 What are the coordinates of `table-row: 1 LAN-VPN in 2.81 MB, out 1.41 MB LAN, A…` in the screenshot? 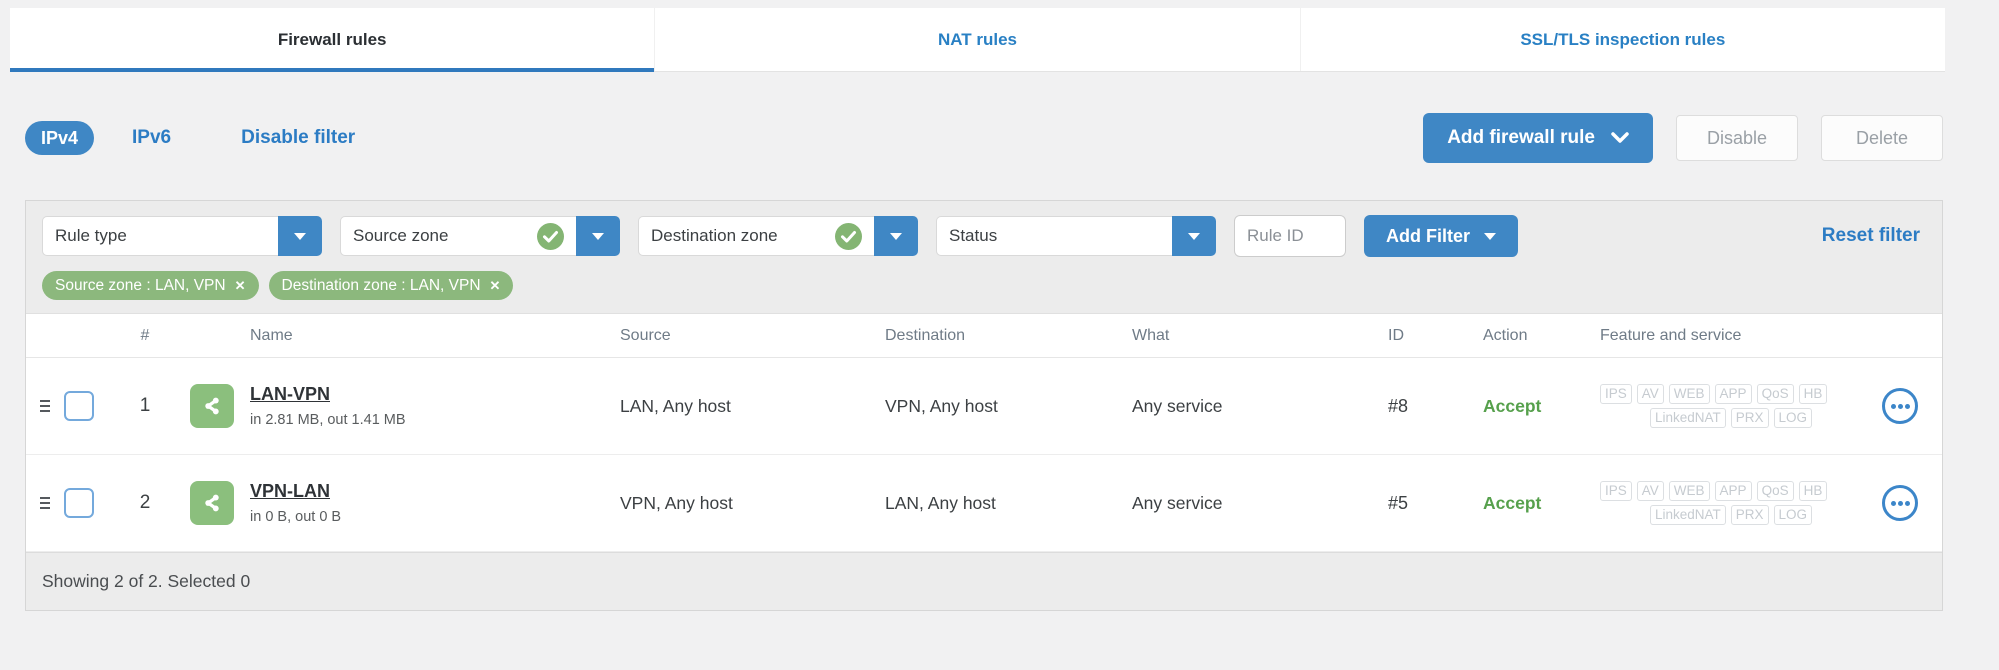 It's located at (984, 406).